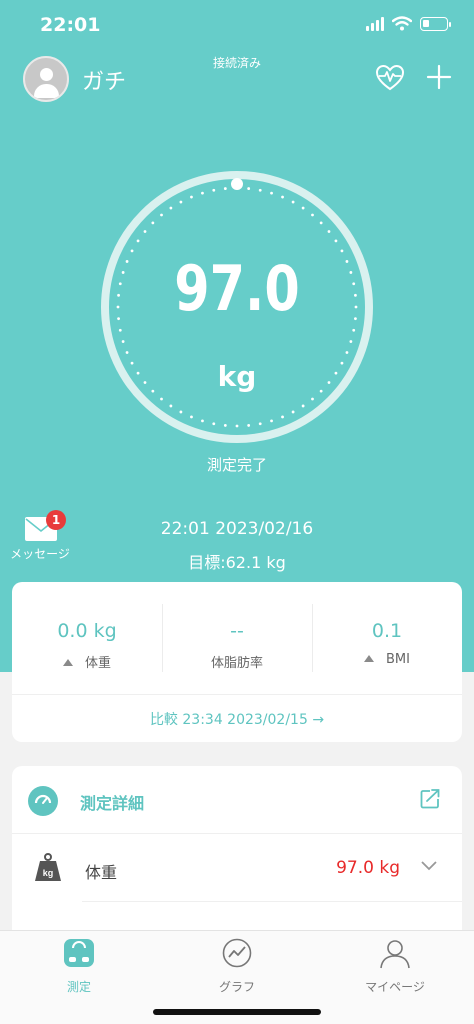 The image size is (474, 1024). Describe the element at coordinates (237, 631) in the screenshot. I see `stat-value: --` at that location.